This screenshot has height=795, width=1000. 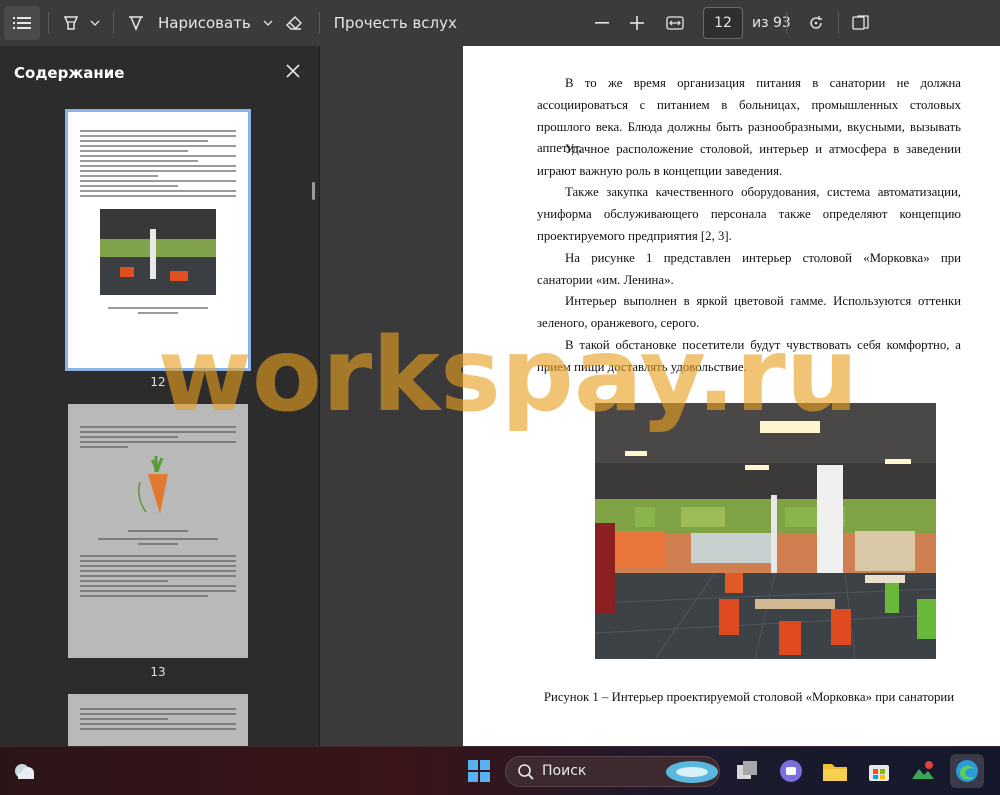 I want to click on store-icon, so click(x=879, y=773).